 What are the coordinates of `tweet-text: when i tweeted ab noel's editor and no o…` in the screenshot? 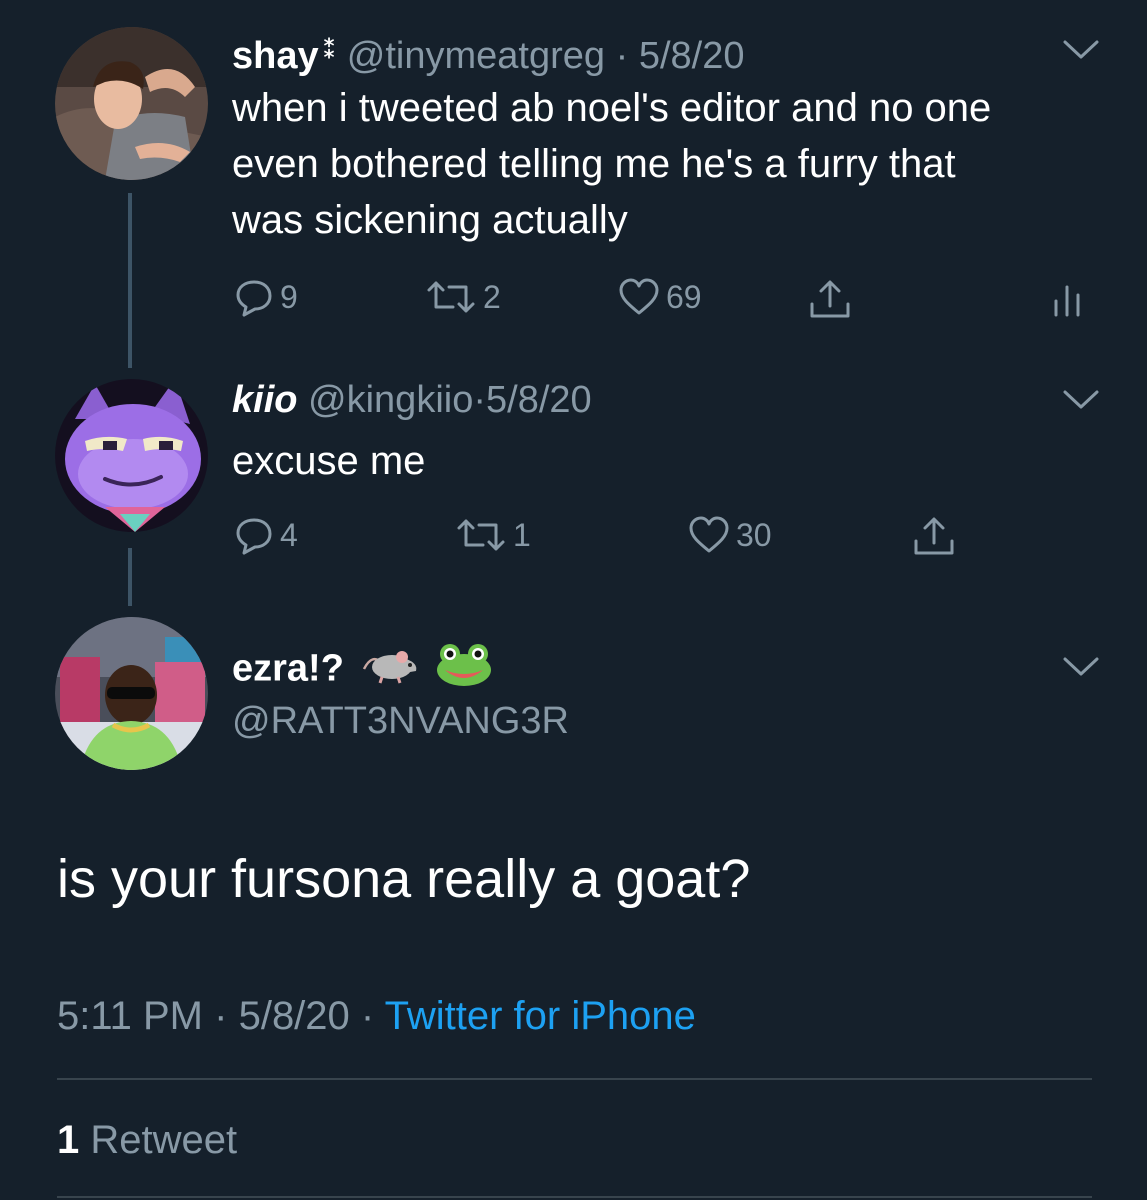 It's located at (672, 164).